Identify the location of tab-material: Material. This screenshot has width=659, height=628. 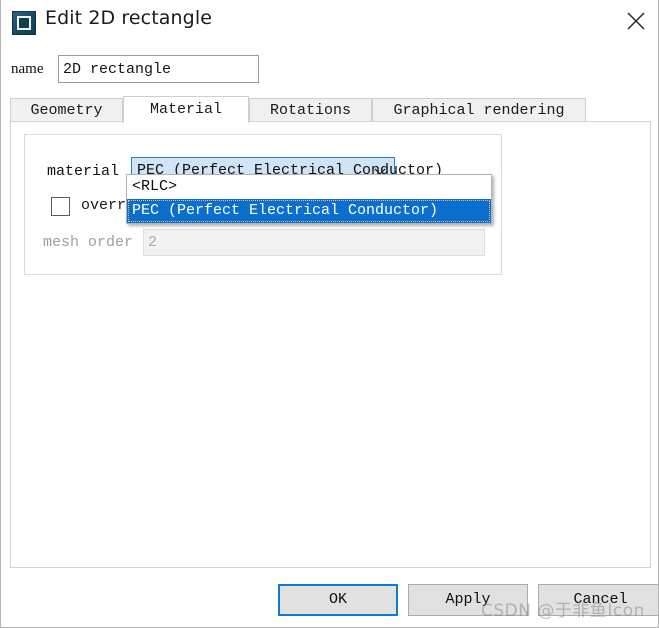
(186, 109).